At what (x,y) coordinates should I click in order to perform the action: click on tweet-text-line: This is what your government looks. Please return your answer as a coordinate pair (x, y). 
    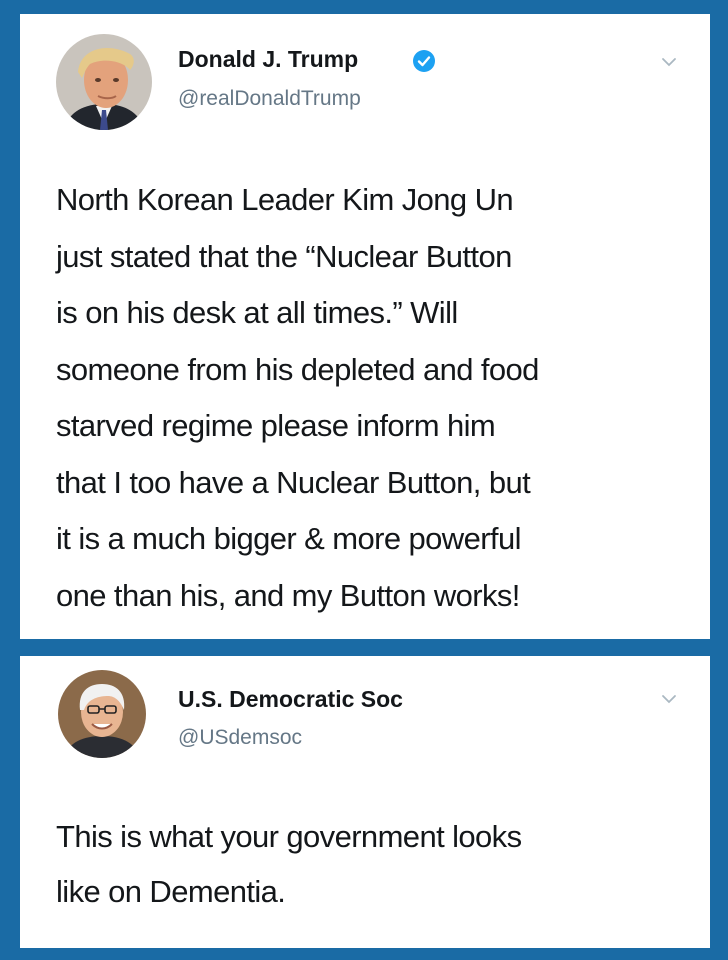
    Looking at the image, I should click on (289, 836).